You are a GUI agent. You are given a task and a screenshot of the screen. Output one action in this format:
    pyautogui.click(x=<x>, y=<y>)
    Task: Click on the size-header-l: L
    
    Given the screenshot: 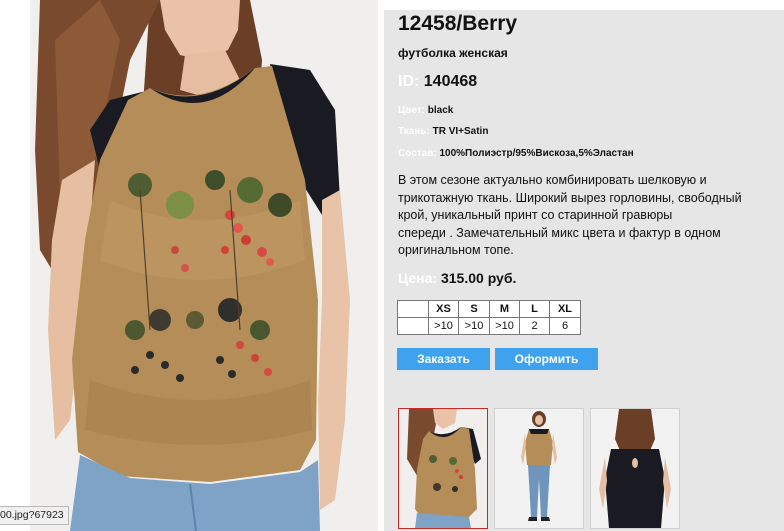 What is the action you would take?
    pyautogui.click(x=534, y=309)
    